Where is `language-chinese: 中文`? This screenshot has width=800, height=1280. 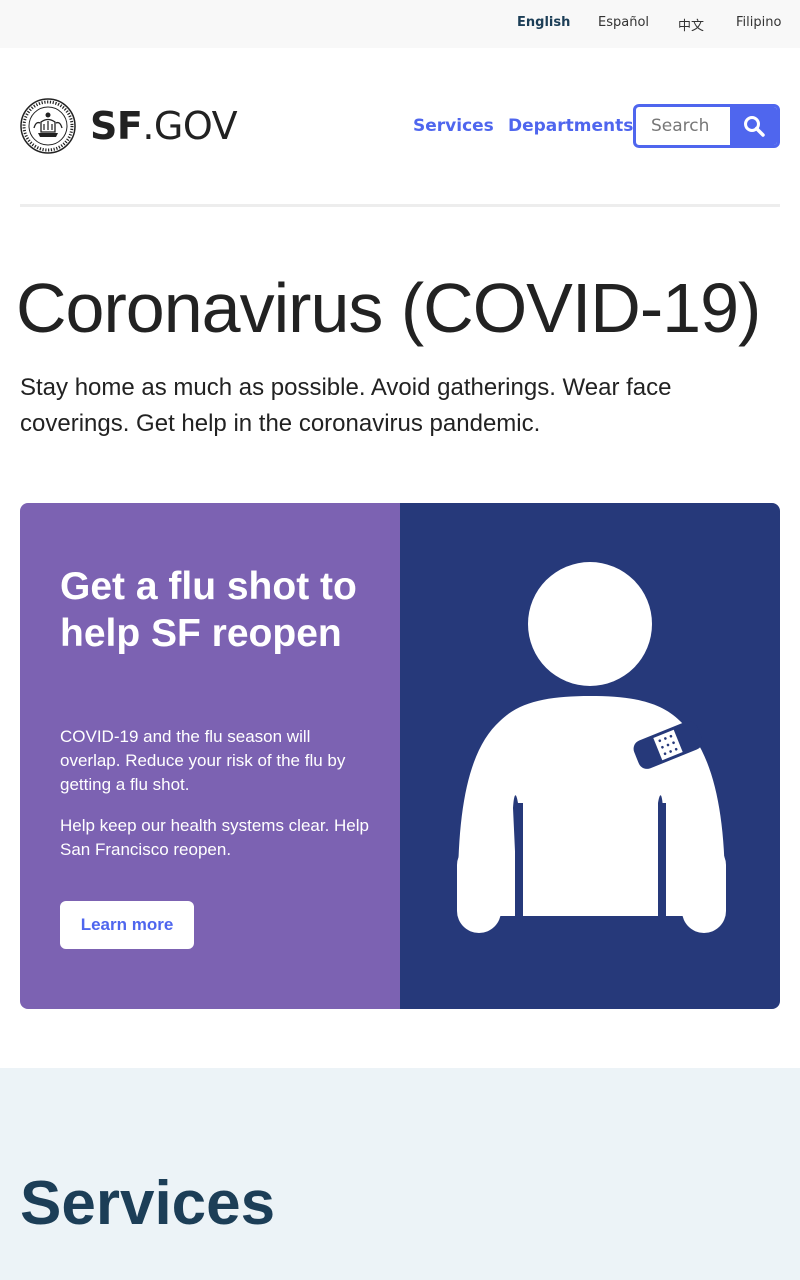 language-chinese: 中文 is located at coordinates (691, 24).